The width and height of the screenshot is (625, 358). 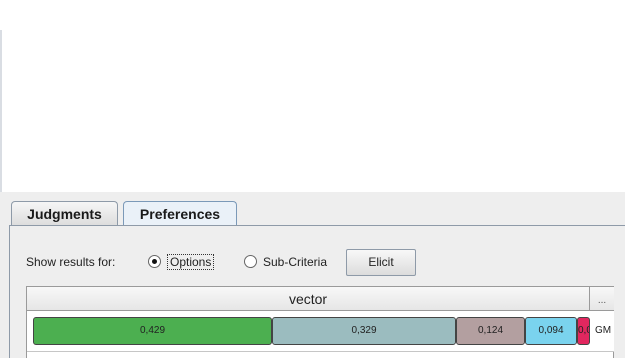 I want to click on row-label-gm: GM, so click(x=603, y=330).